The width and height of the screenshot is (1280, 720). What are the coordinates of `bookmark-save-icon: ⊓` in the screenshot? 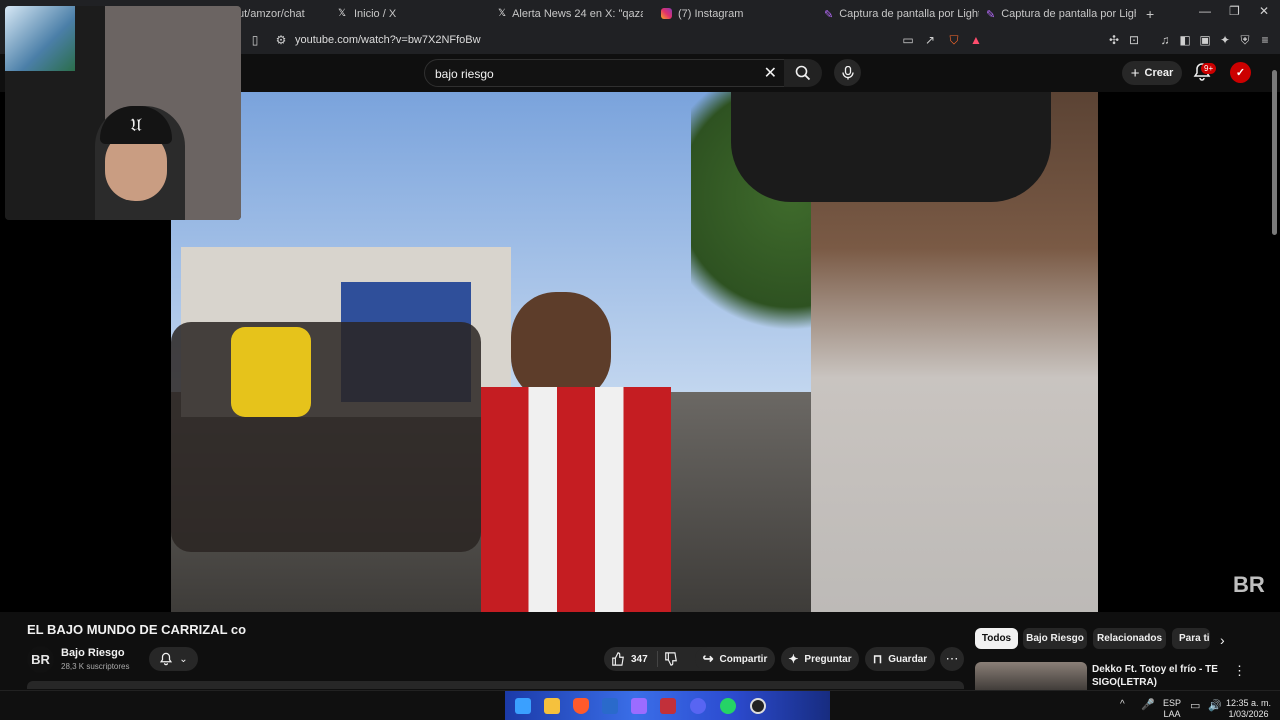 It's located at (877, 659).